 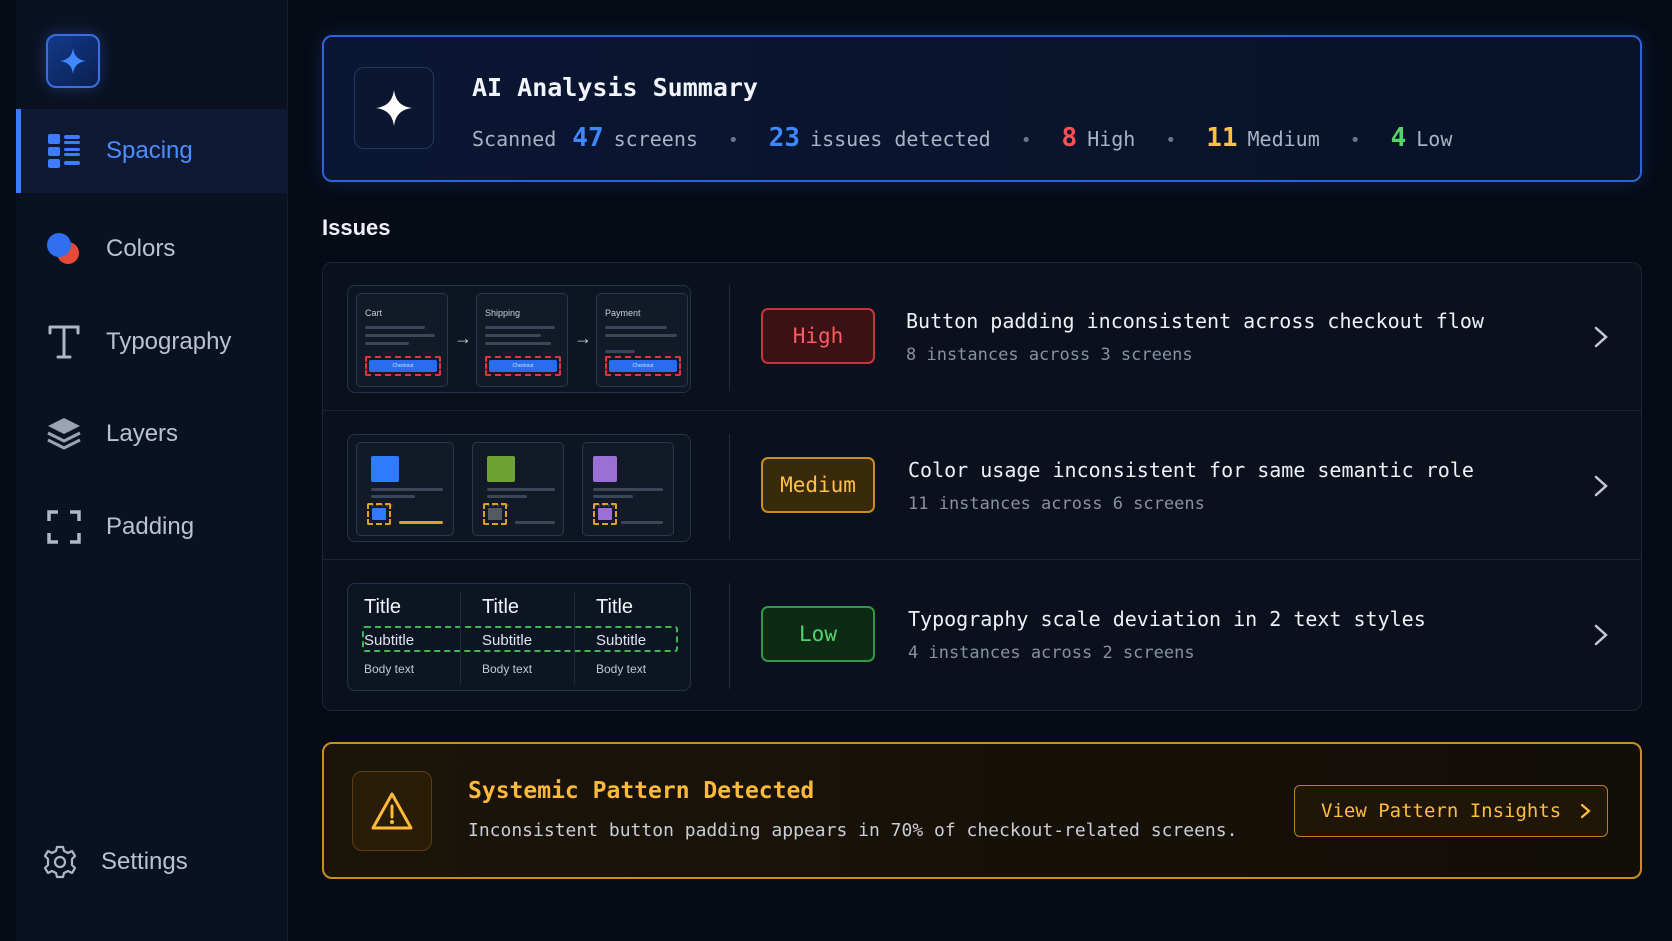 I want to click on padding-icon, so click(x=64, y=527).